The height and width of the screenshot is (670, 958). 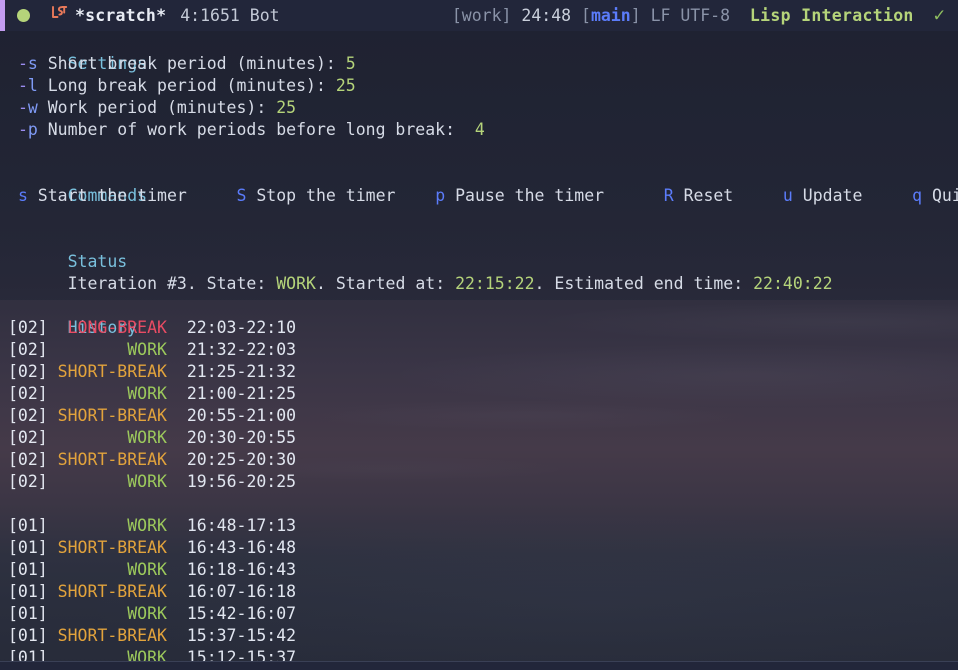 I want to click on clock: 24:48, so click(x=546, y=15).